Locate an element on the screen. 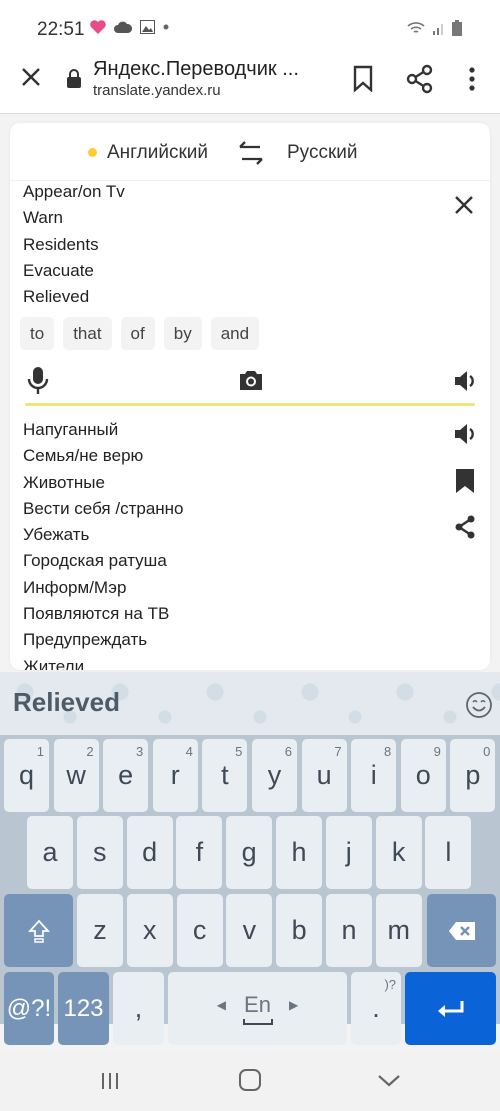  more-options-icon is located at coordinates (472, 79).